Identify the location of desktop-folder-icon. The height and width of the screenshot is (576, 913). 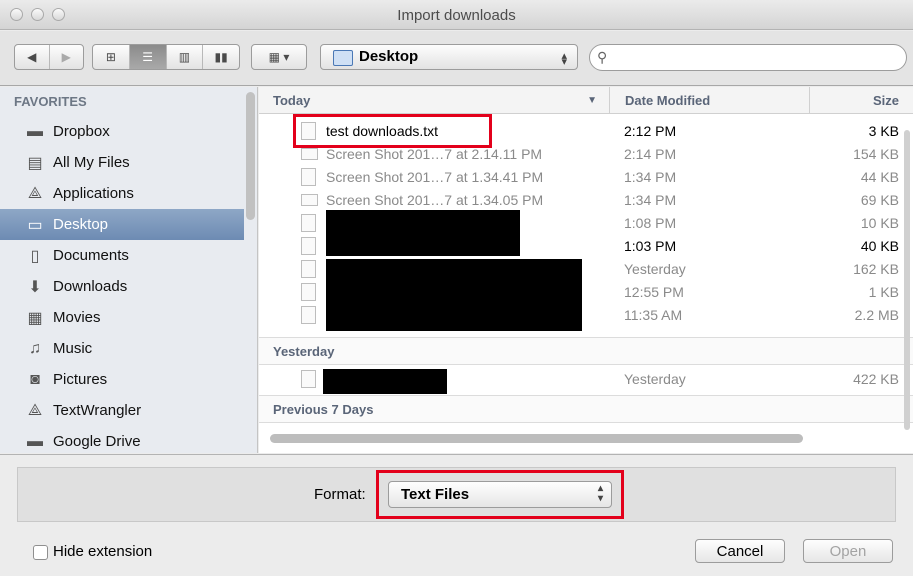
(343, 58).